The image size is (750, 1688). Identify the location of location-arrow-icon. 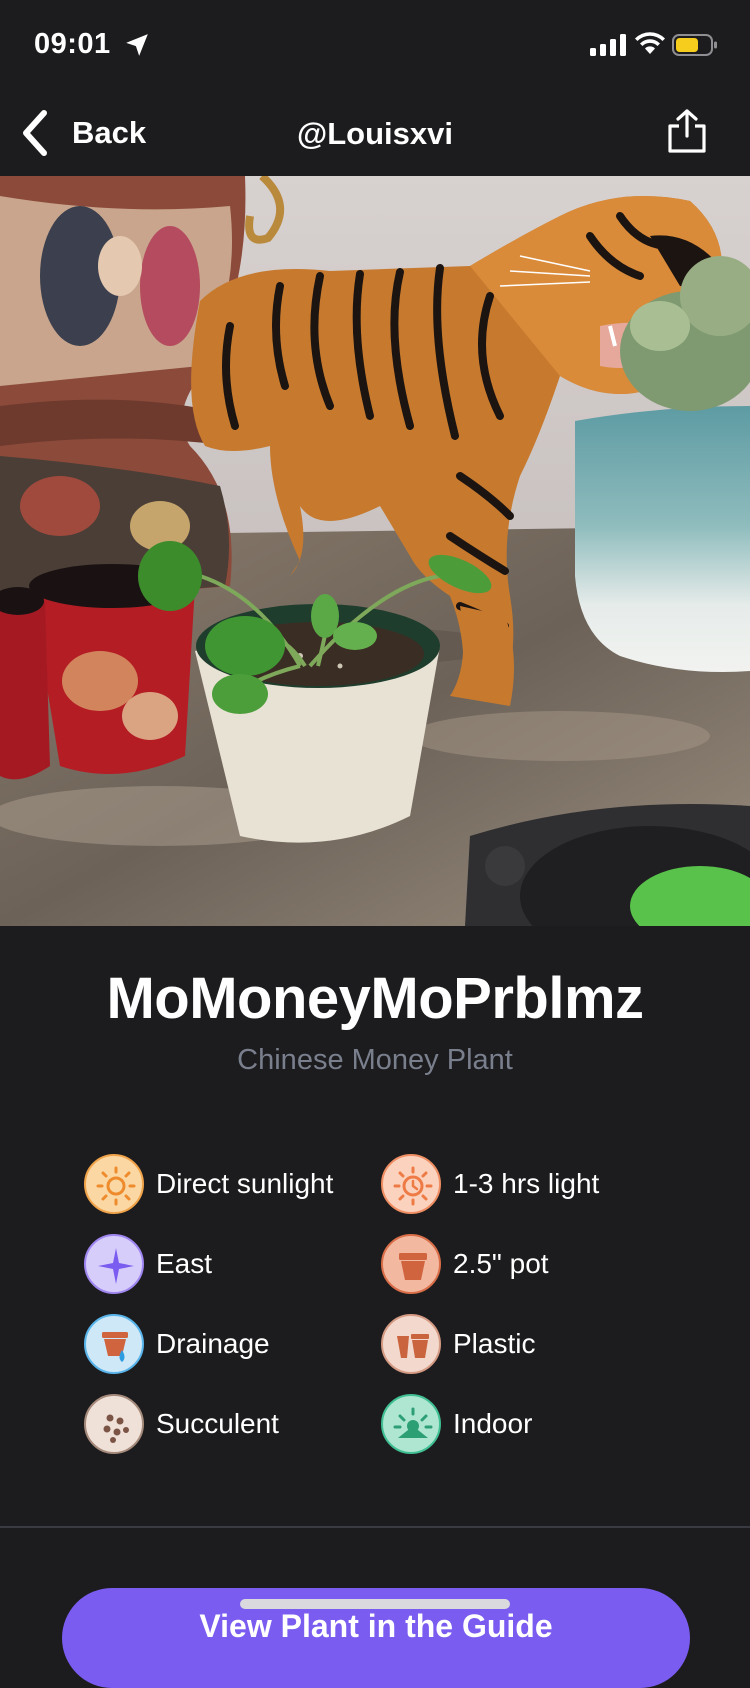
(137, 45).